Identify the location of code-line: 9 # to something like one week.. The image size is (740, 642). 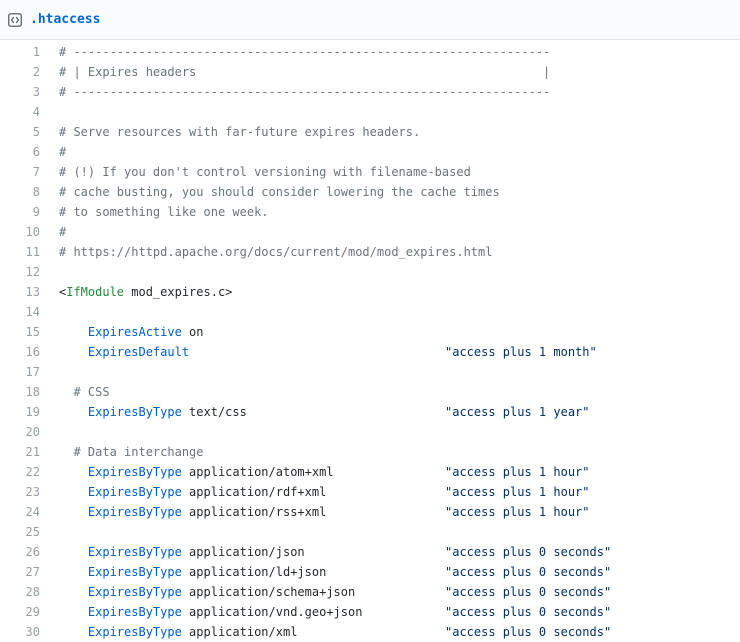
(370, 212).